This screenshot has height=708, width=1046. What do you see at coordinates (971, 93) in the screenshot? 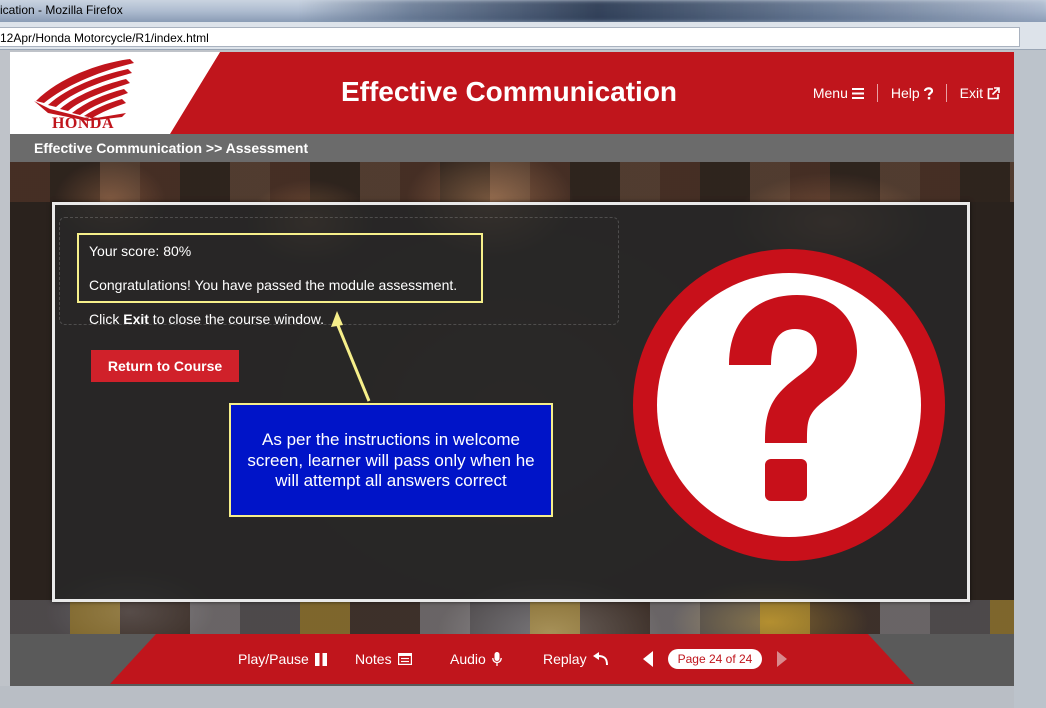
I see `exit-label: Exit` at bounding box center [971, 93].